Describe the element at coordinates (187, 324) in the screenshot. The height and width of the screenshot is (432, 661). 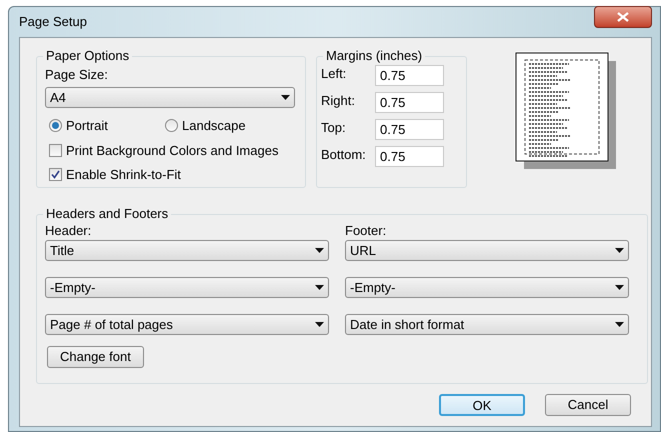
I see `header-dropdown: Page # of total pages` at that location.